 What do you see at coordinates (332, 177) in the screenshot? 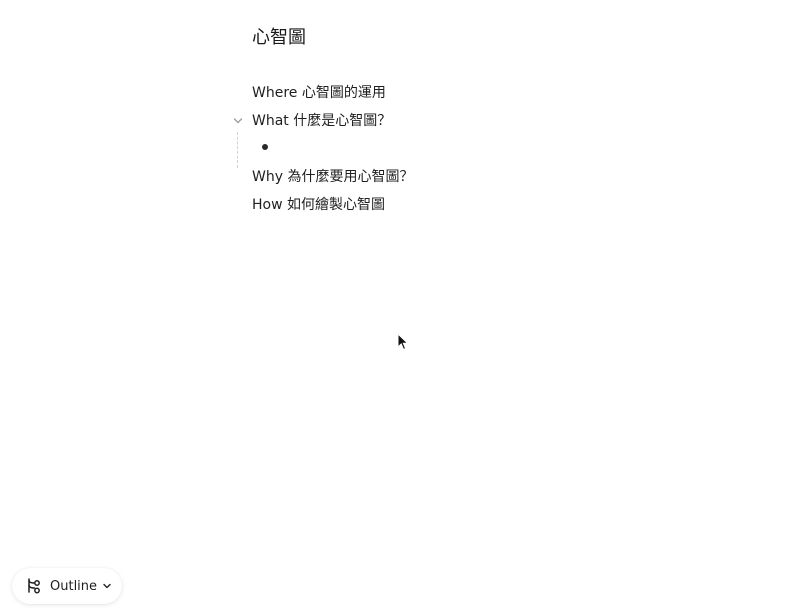
I see `outline-node-label: Why 為什麼要用心智圖？` at bounding box center [332, 177].